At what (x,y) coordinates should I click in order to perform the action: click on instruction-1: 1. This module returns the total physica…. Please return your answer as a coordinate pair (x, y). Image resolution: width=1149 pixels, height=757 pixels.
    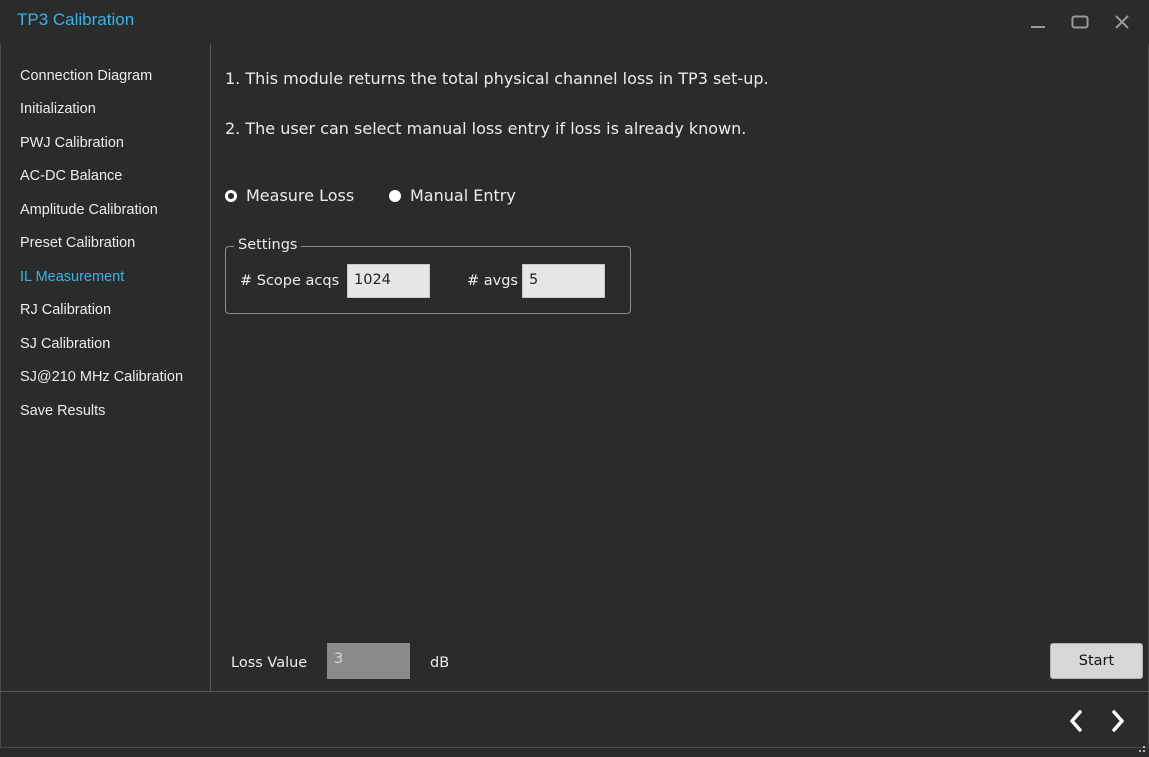
    Looking at the image, I should click on (497, 78).